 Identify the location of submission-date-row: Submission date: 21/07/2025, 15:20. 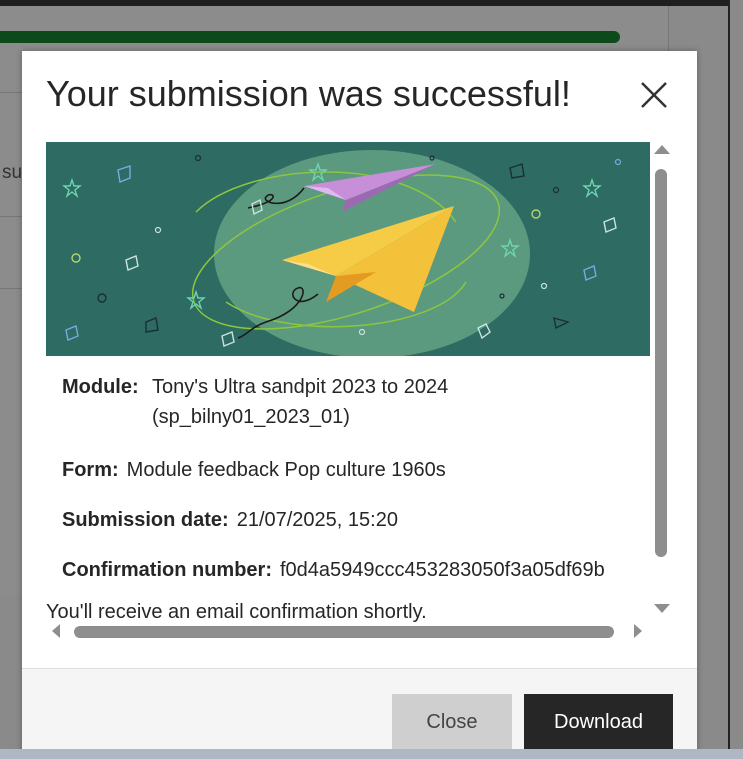
(230, 520).